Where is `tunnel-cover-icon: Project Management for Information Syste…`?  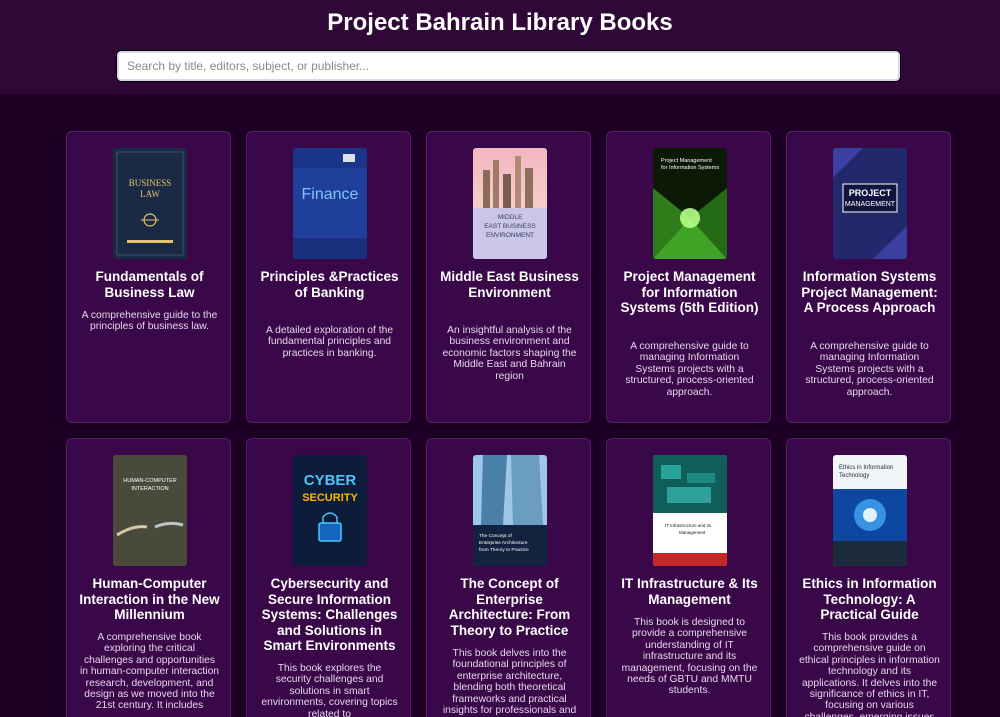
tunnel-cover-icon: Project Management for Information Syste… is located at coordinates (690, 203).